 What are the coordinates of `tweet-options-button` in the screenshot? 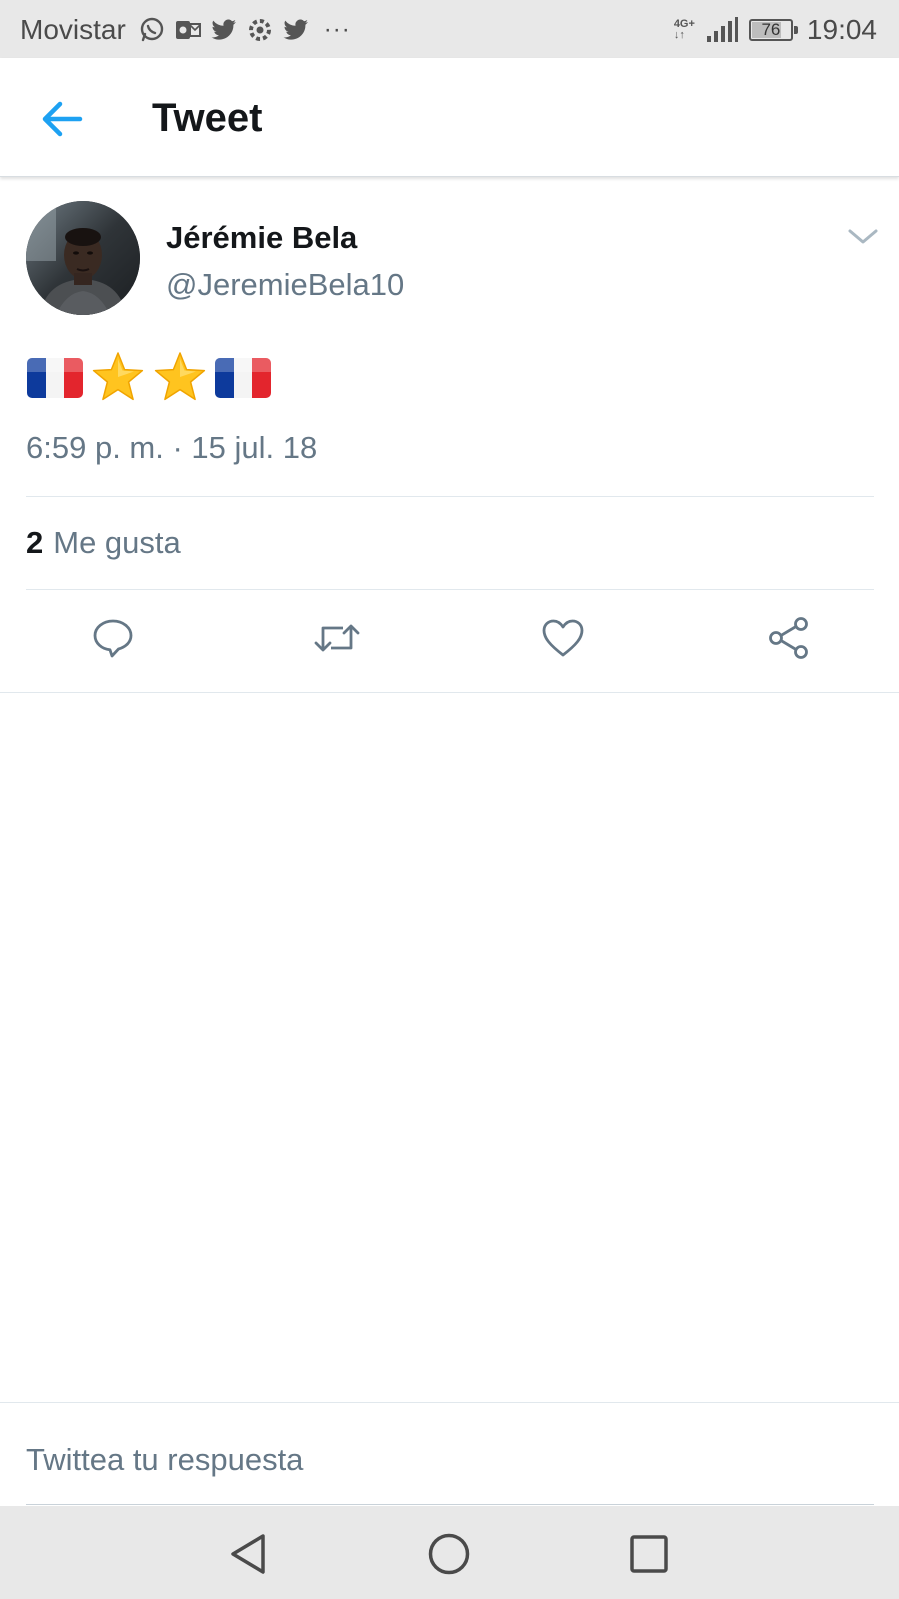 It's located at (863, 237).